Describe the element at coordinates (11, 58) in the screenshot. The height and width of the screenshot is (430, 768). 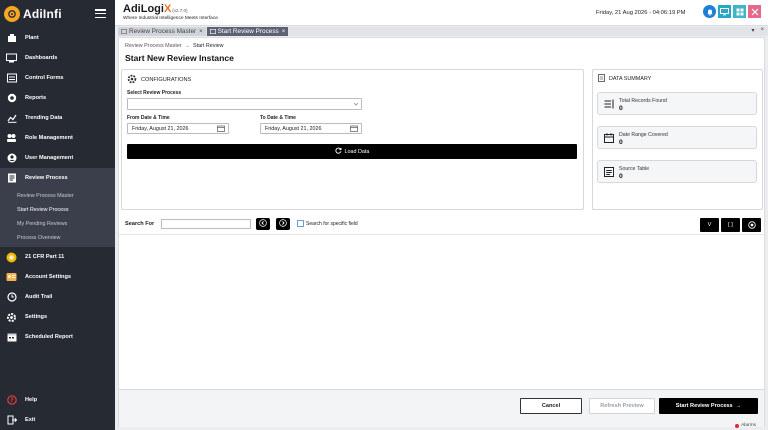
I see `dashboard-icon` at that location.